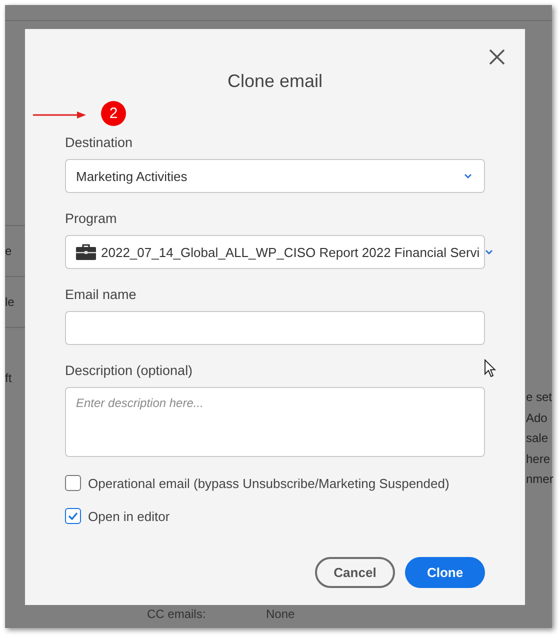 The width and height of the screenshot is (560, 637). Describe the element at coordinates (129, 516) in the screenshot. I see `checkbox-label: Open in editor` at that location.